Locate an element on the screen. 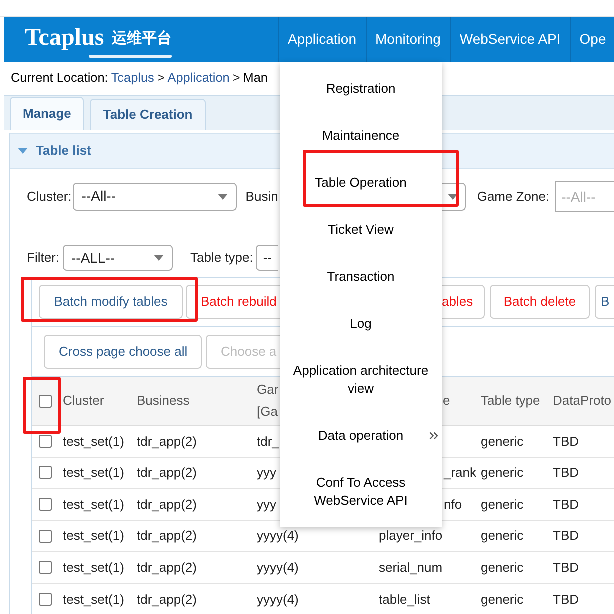 Image resolution: width=614 pixels, height=614 pixels. menu-item: Application architecture view is located at coordinates (361, 380).